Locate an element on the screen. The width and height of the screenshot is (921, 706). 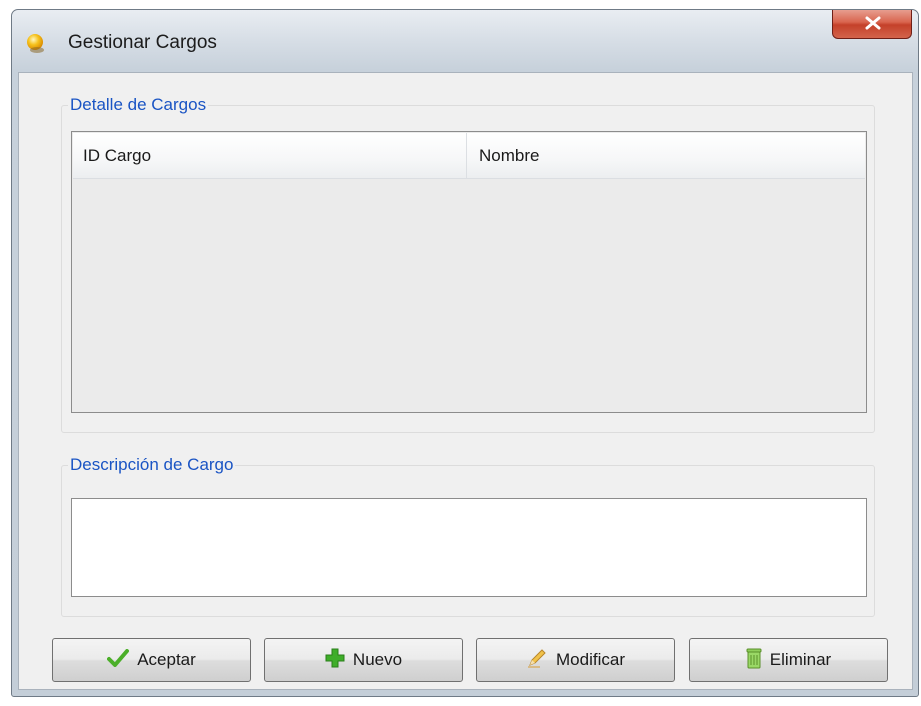
table-header: ID Cargo Nombre is located at coordinates (469, 156).